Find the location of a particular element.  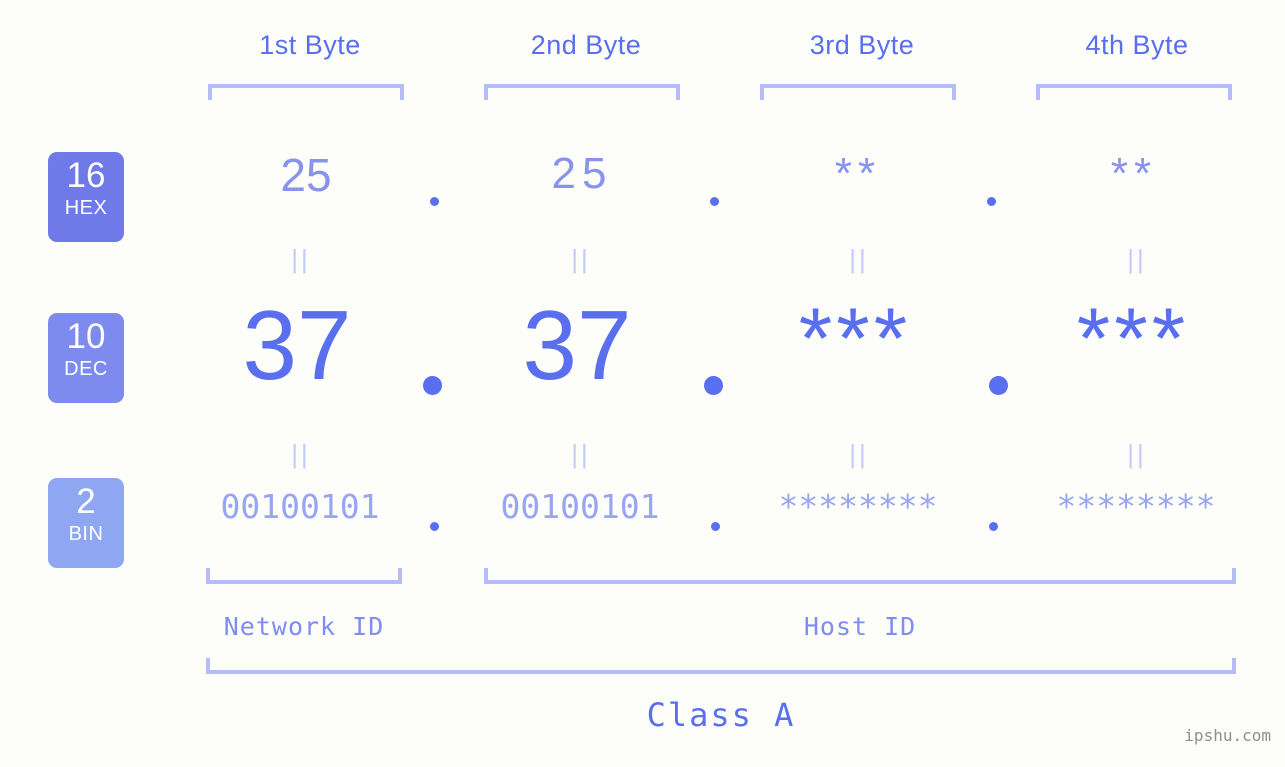

hex-byte-4-value: ** is located at coordinates (1134, 173).